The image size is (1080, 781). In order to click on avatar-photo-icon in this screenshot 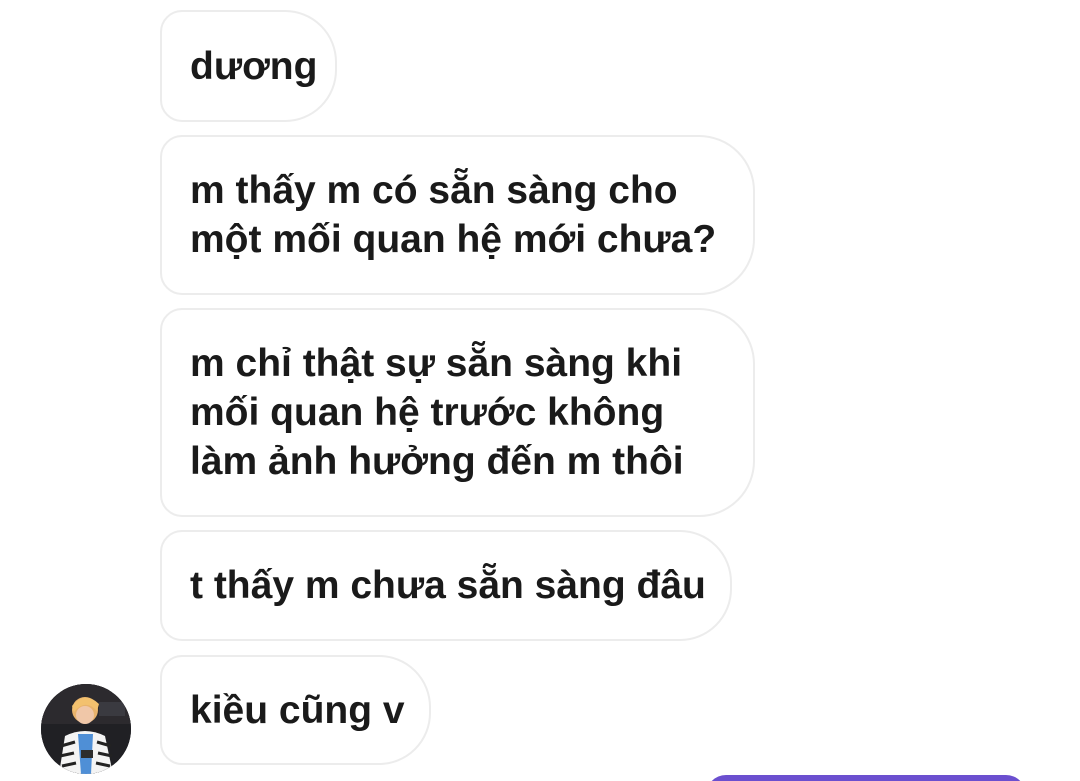, I will do `click(86, 729)`.